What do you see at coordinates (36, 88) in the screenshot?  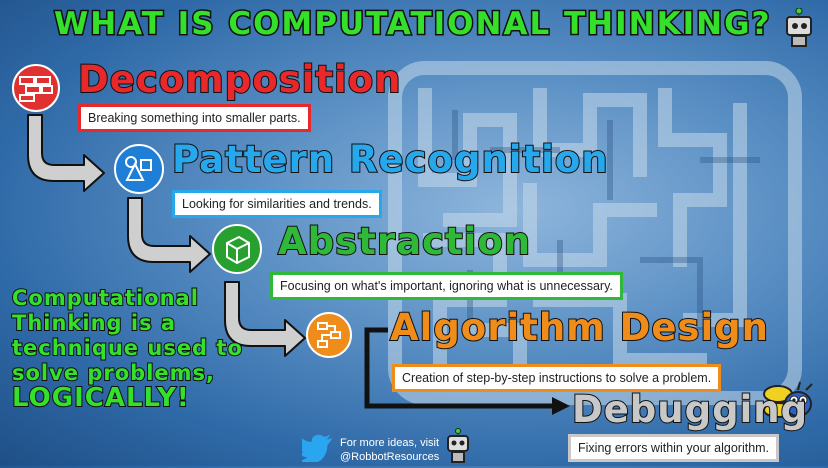 I see `bricks-icon` at bounding box center [36, 88].